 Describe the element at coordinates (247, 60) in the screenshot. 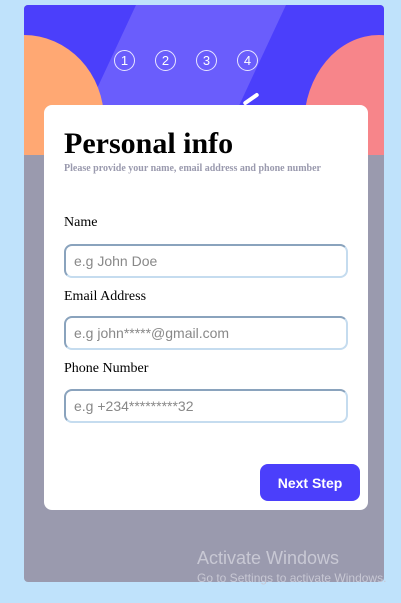

I see `step-4: 4` at that location.